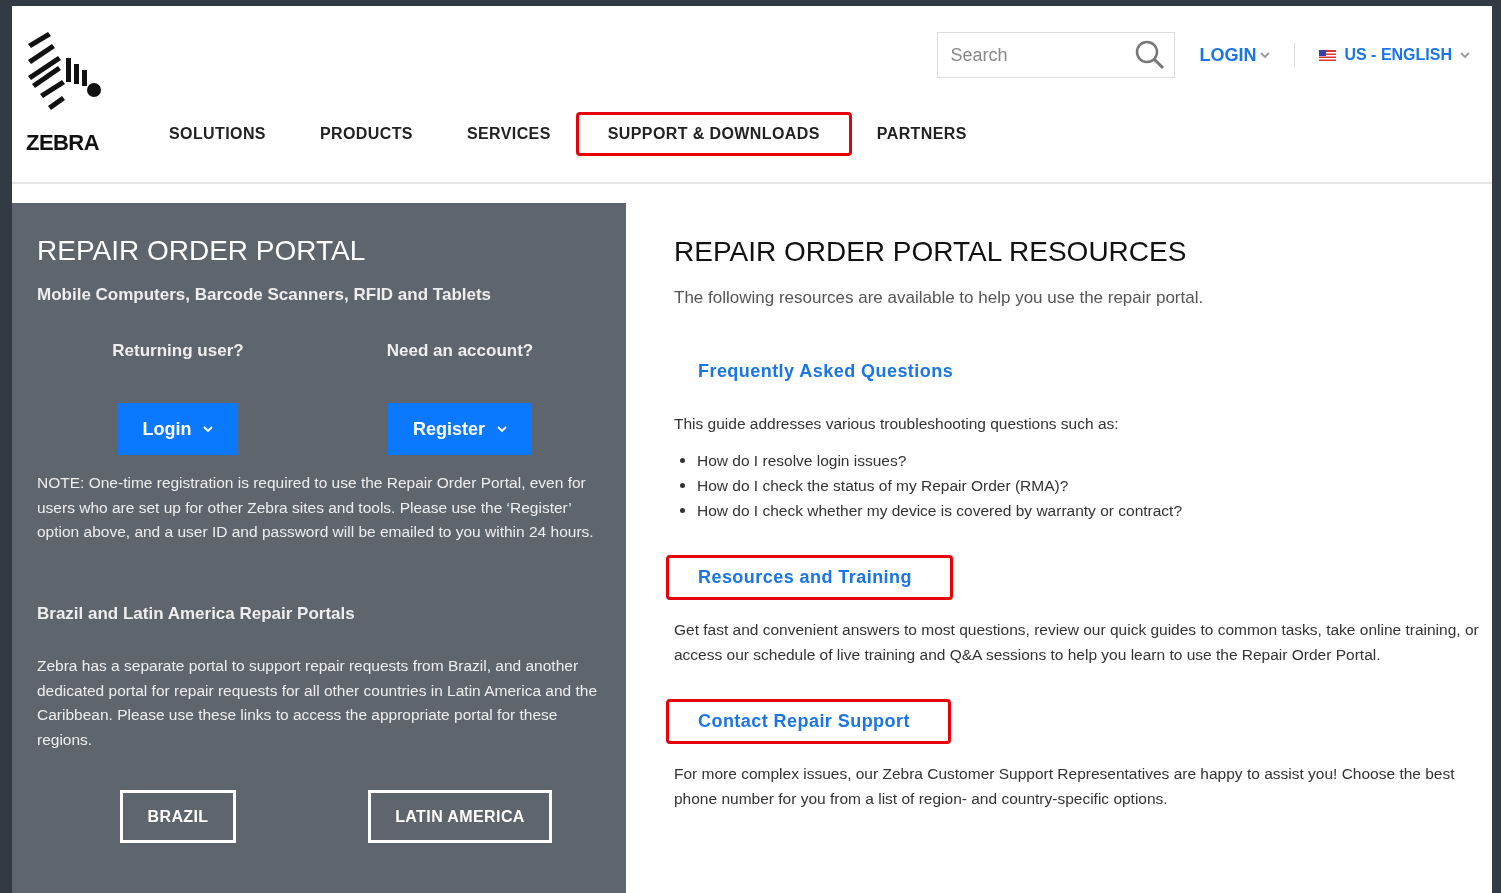  Describe the element at coordinates (178, 429) in the screenshot. I see `dropdown-button: Login` at that location.